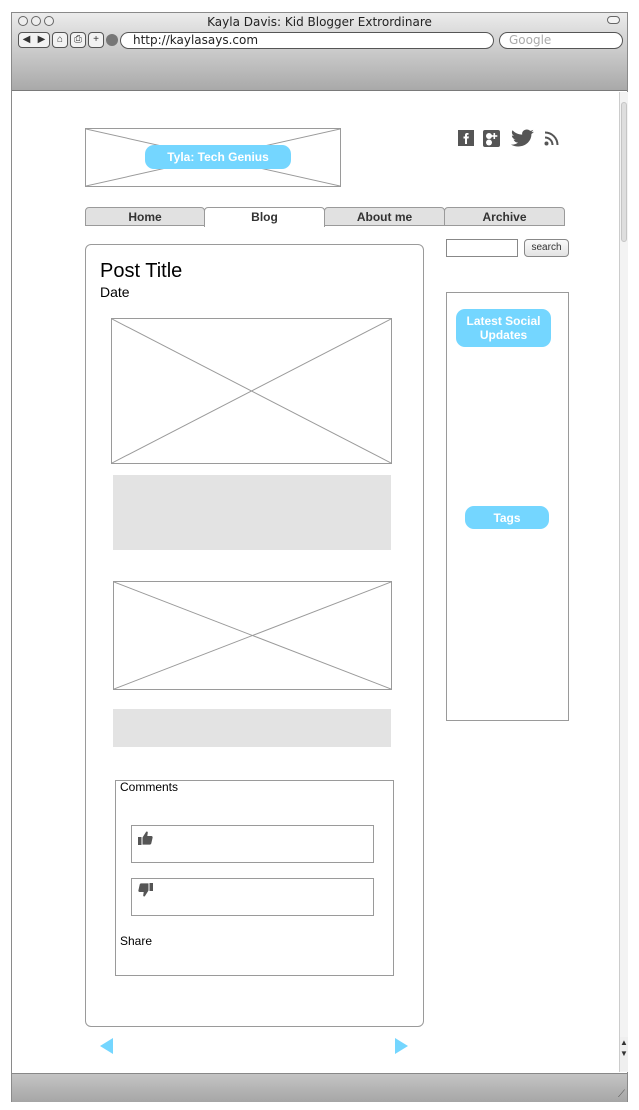 The height and width of the screenshot is (1110, 639). I want to click on like-box, so click(252, 844).